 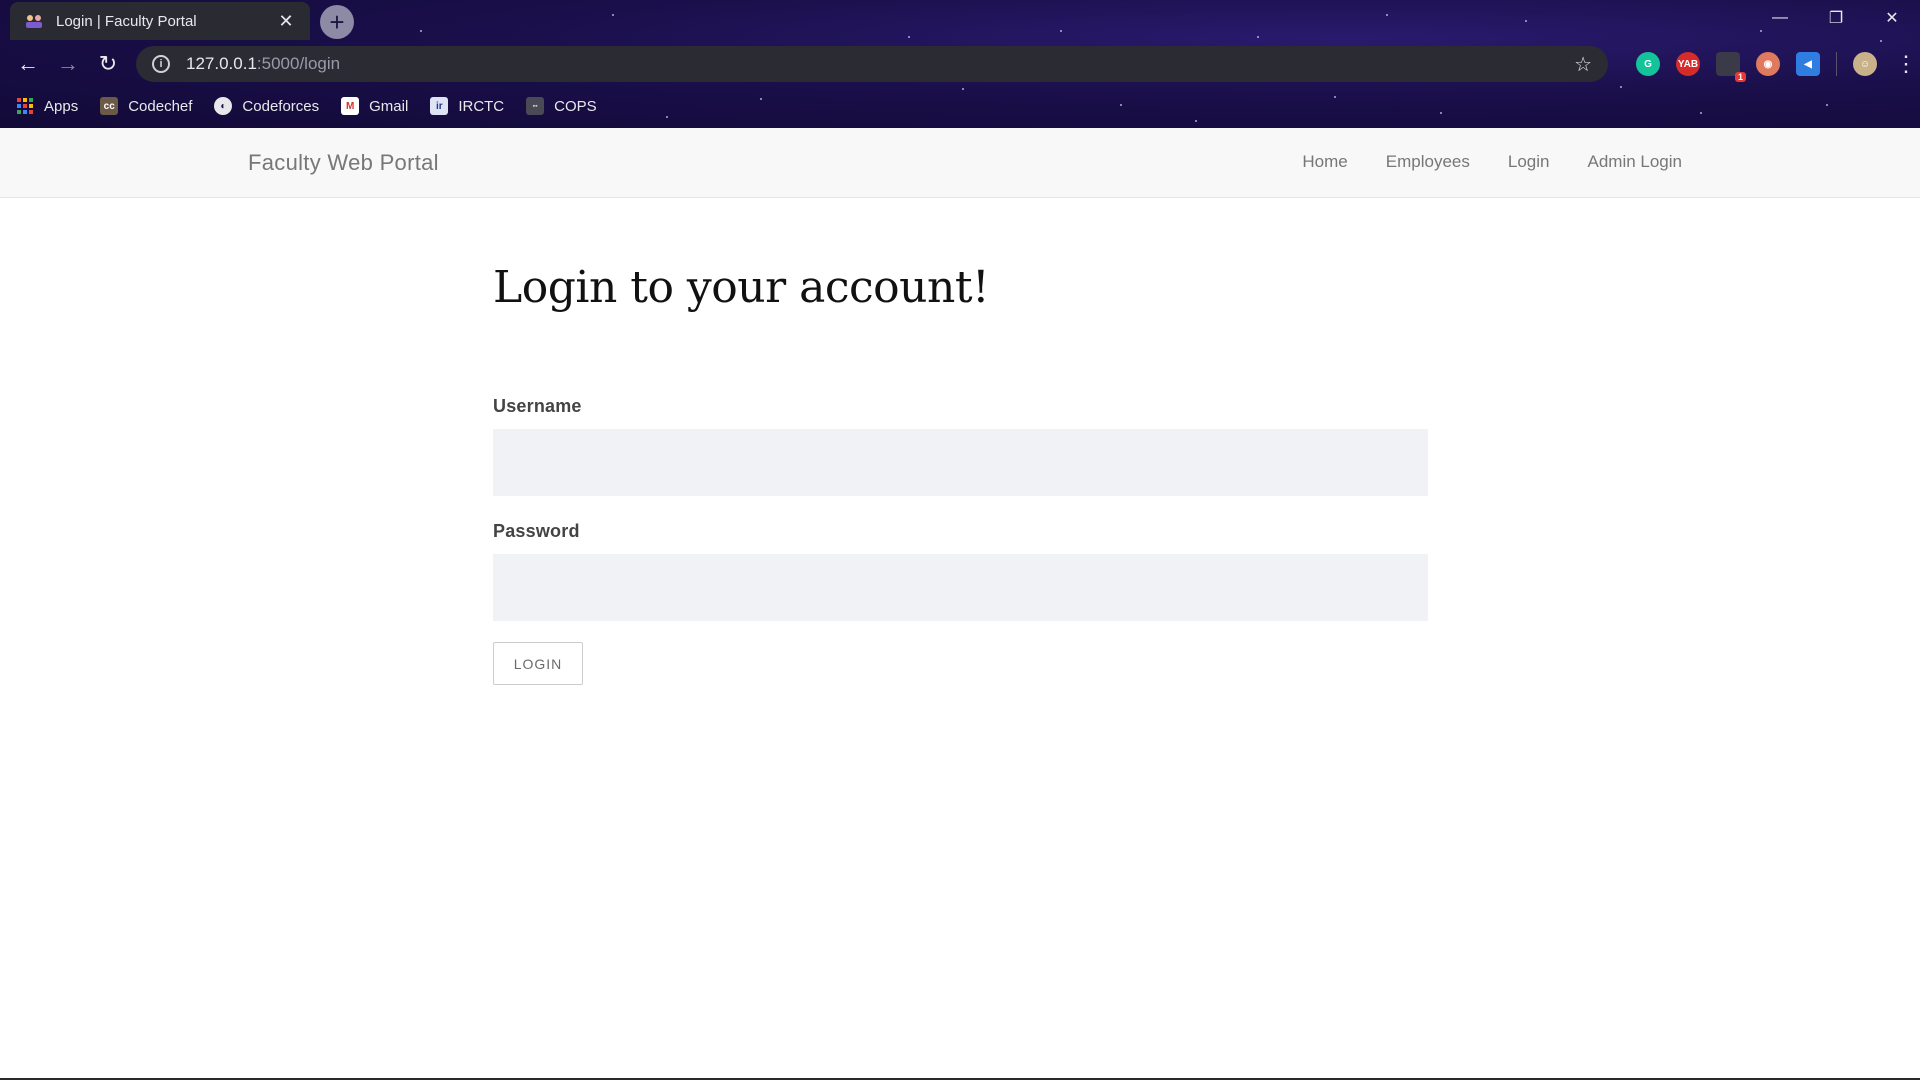 What do you see at coordinates (575, 106) in the screenshot?
I see `bookmark-label: COPS` at bounding box center [575, 106].